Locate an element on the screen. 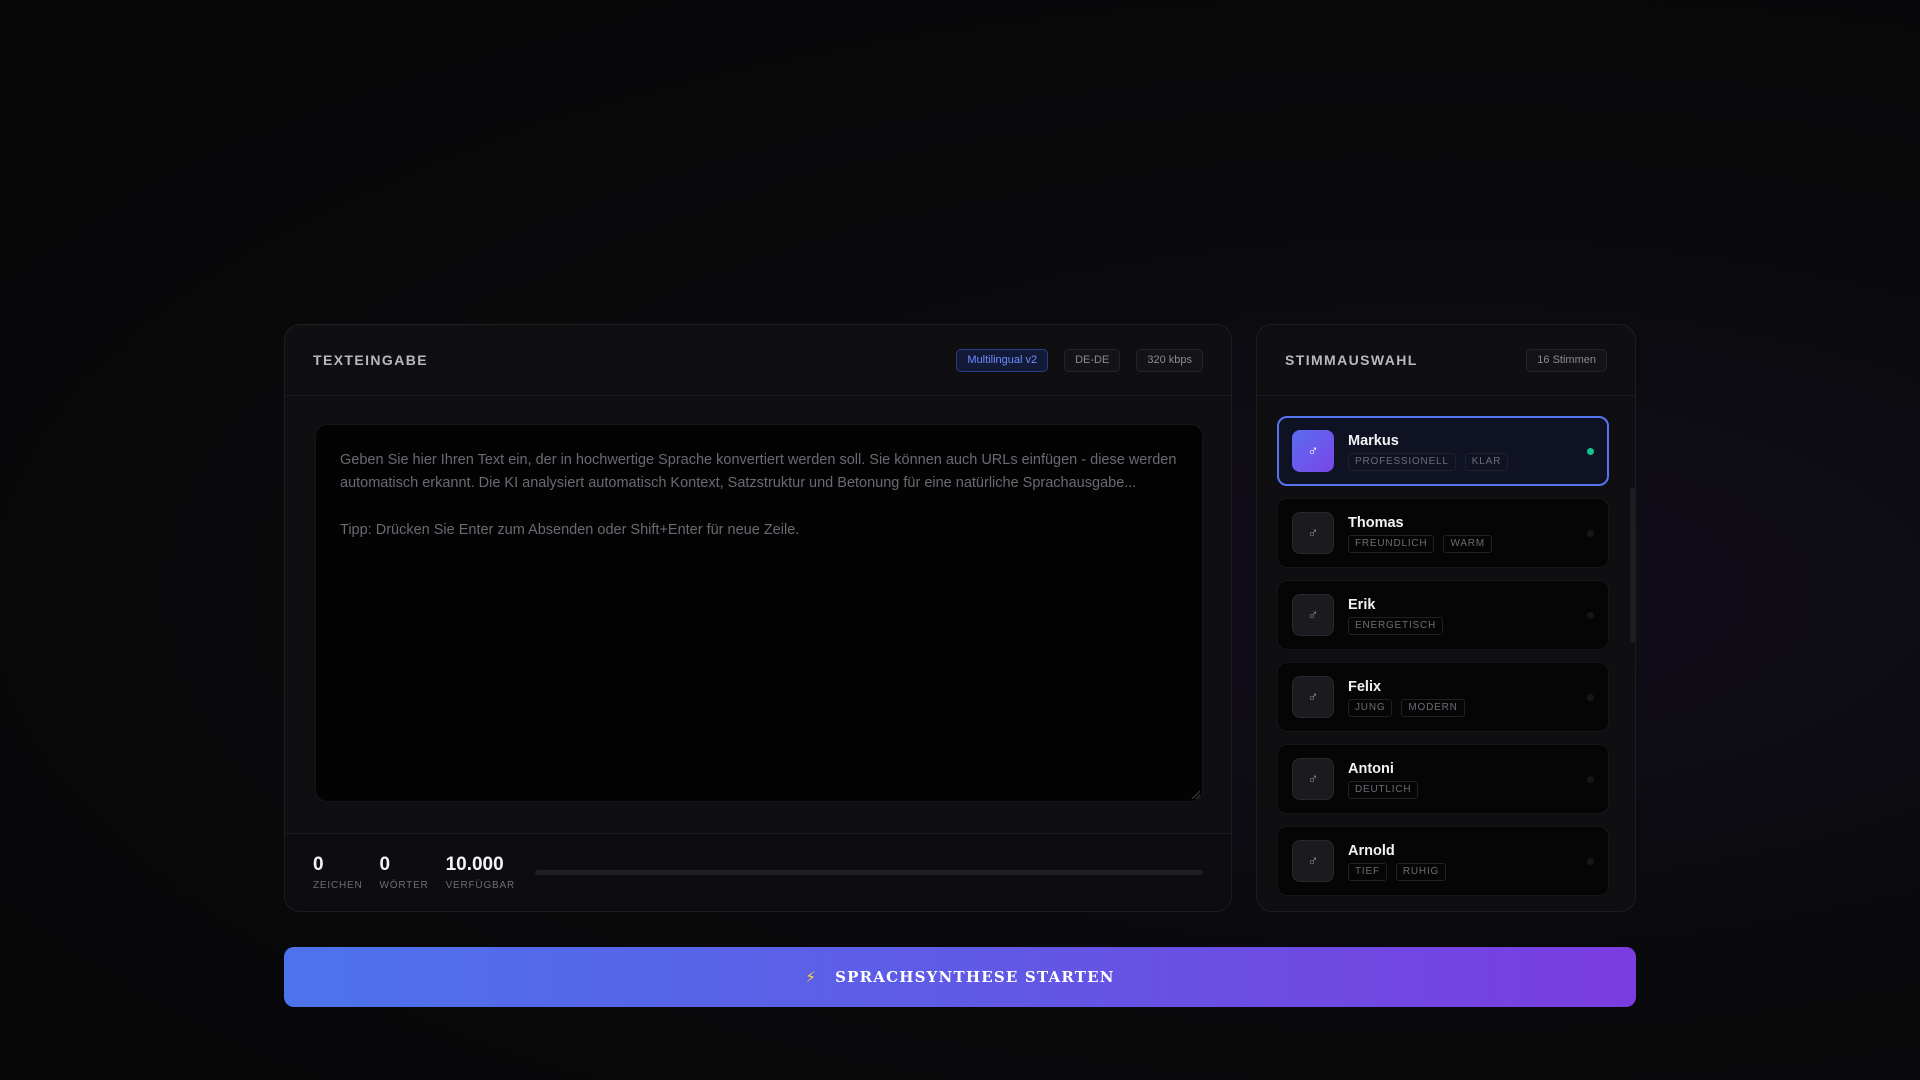 The height and width of the screenshot is (1080, 1920). voice-tags: JUNG MODERN is located at coordinates (1471, 707).